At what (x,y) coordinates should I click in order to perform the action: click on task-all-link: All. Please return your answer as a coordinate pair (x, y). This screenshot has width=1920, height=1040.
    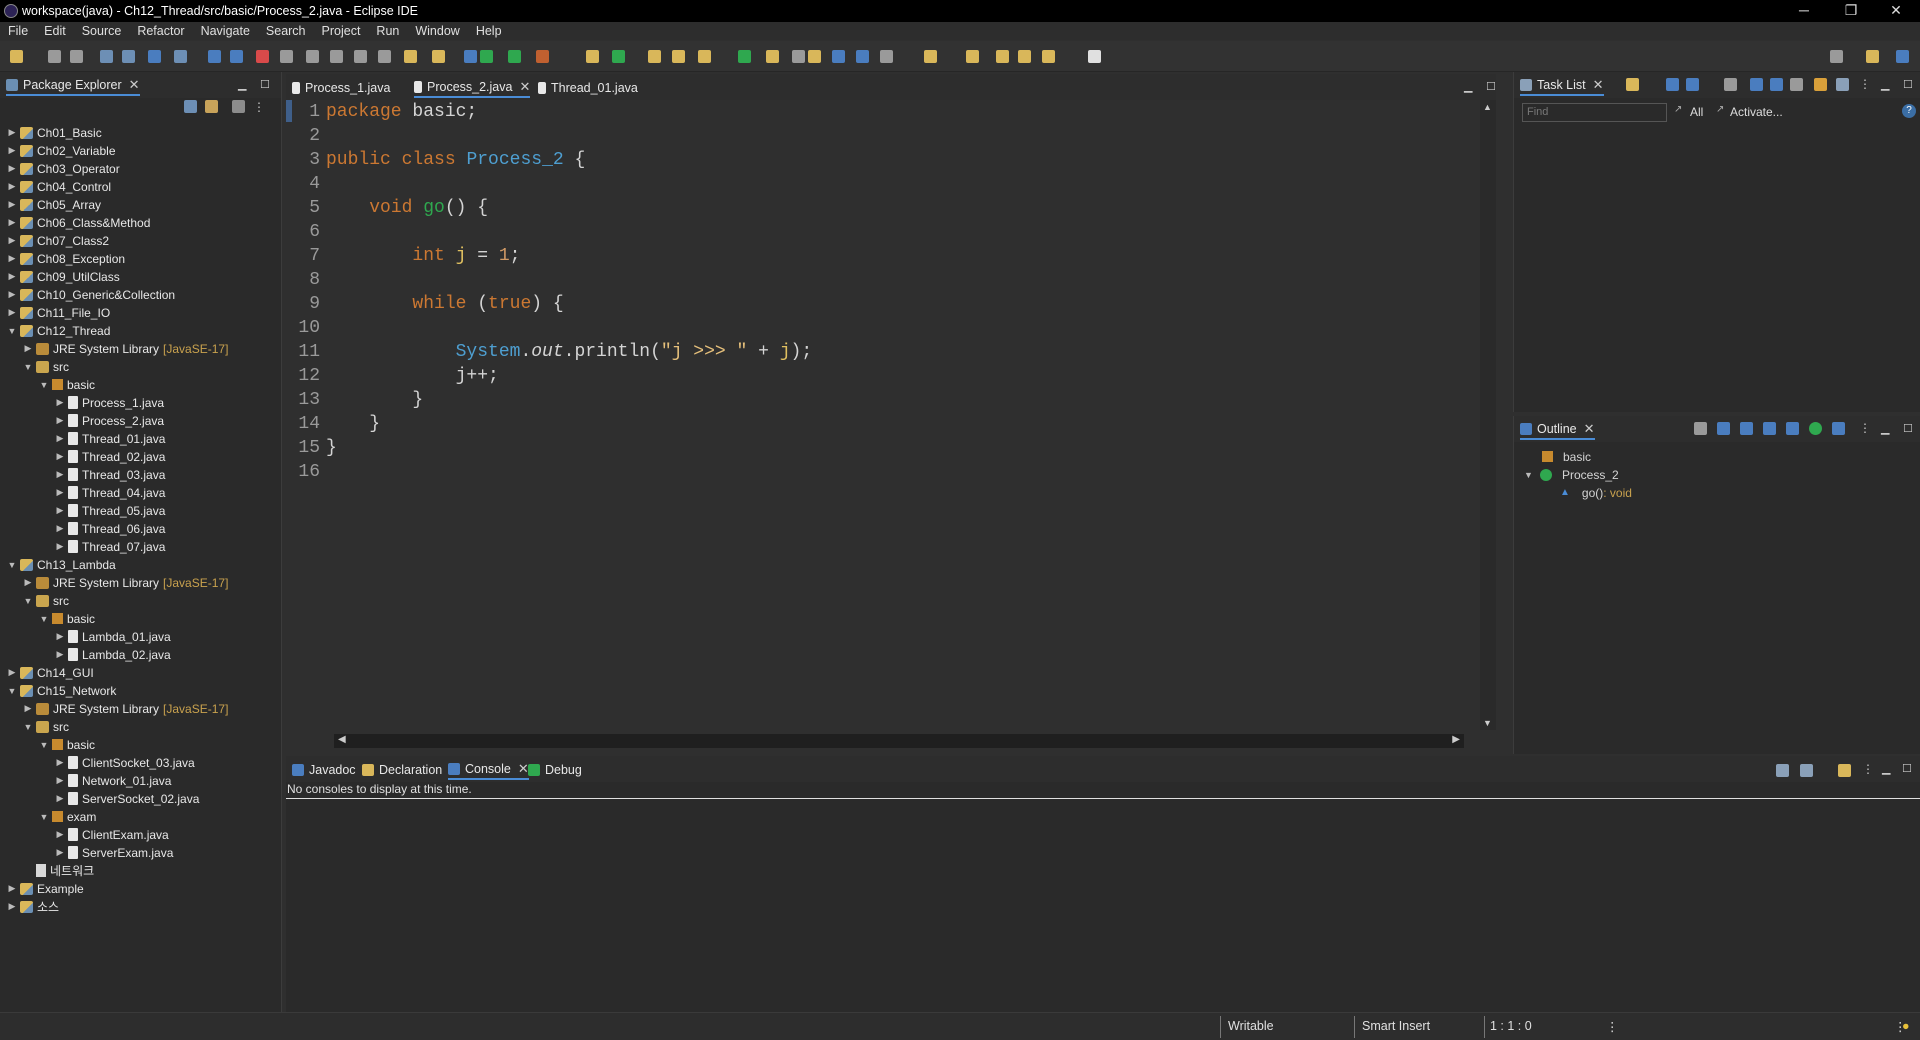
    Looking at the image, I should click on (1696, 112).